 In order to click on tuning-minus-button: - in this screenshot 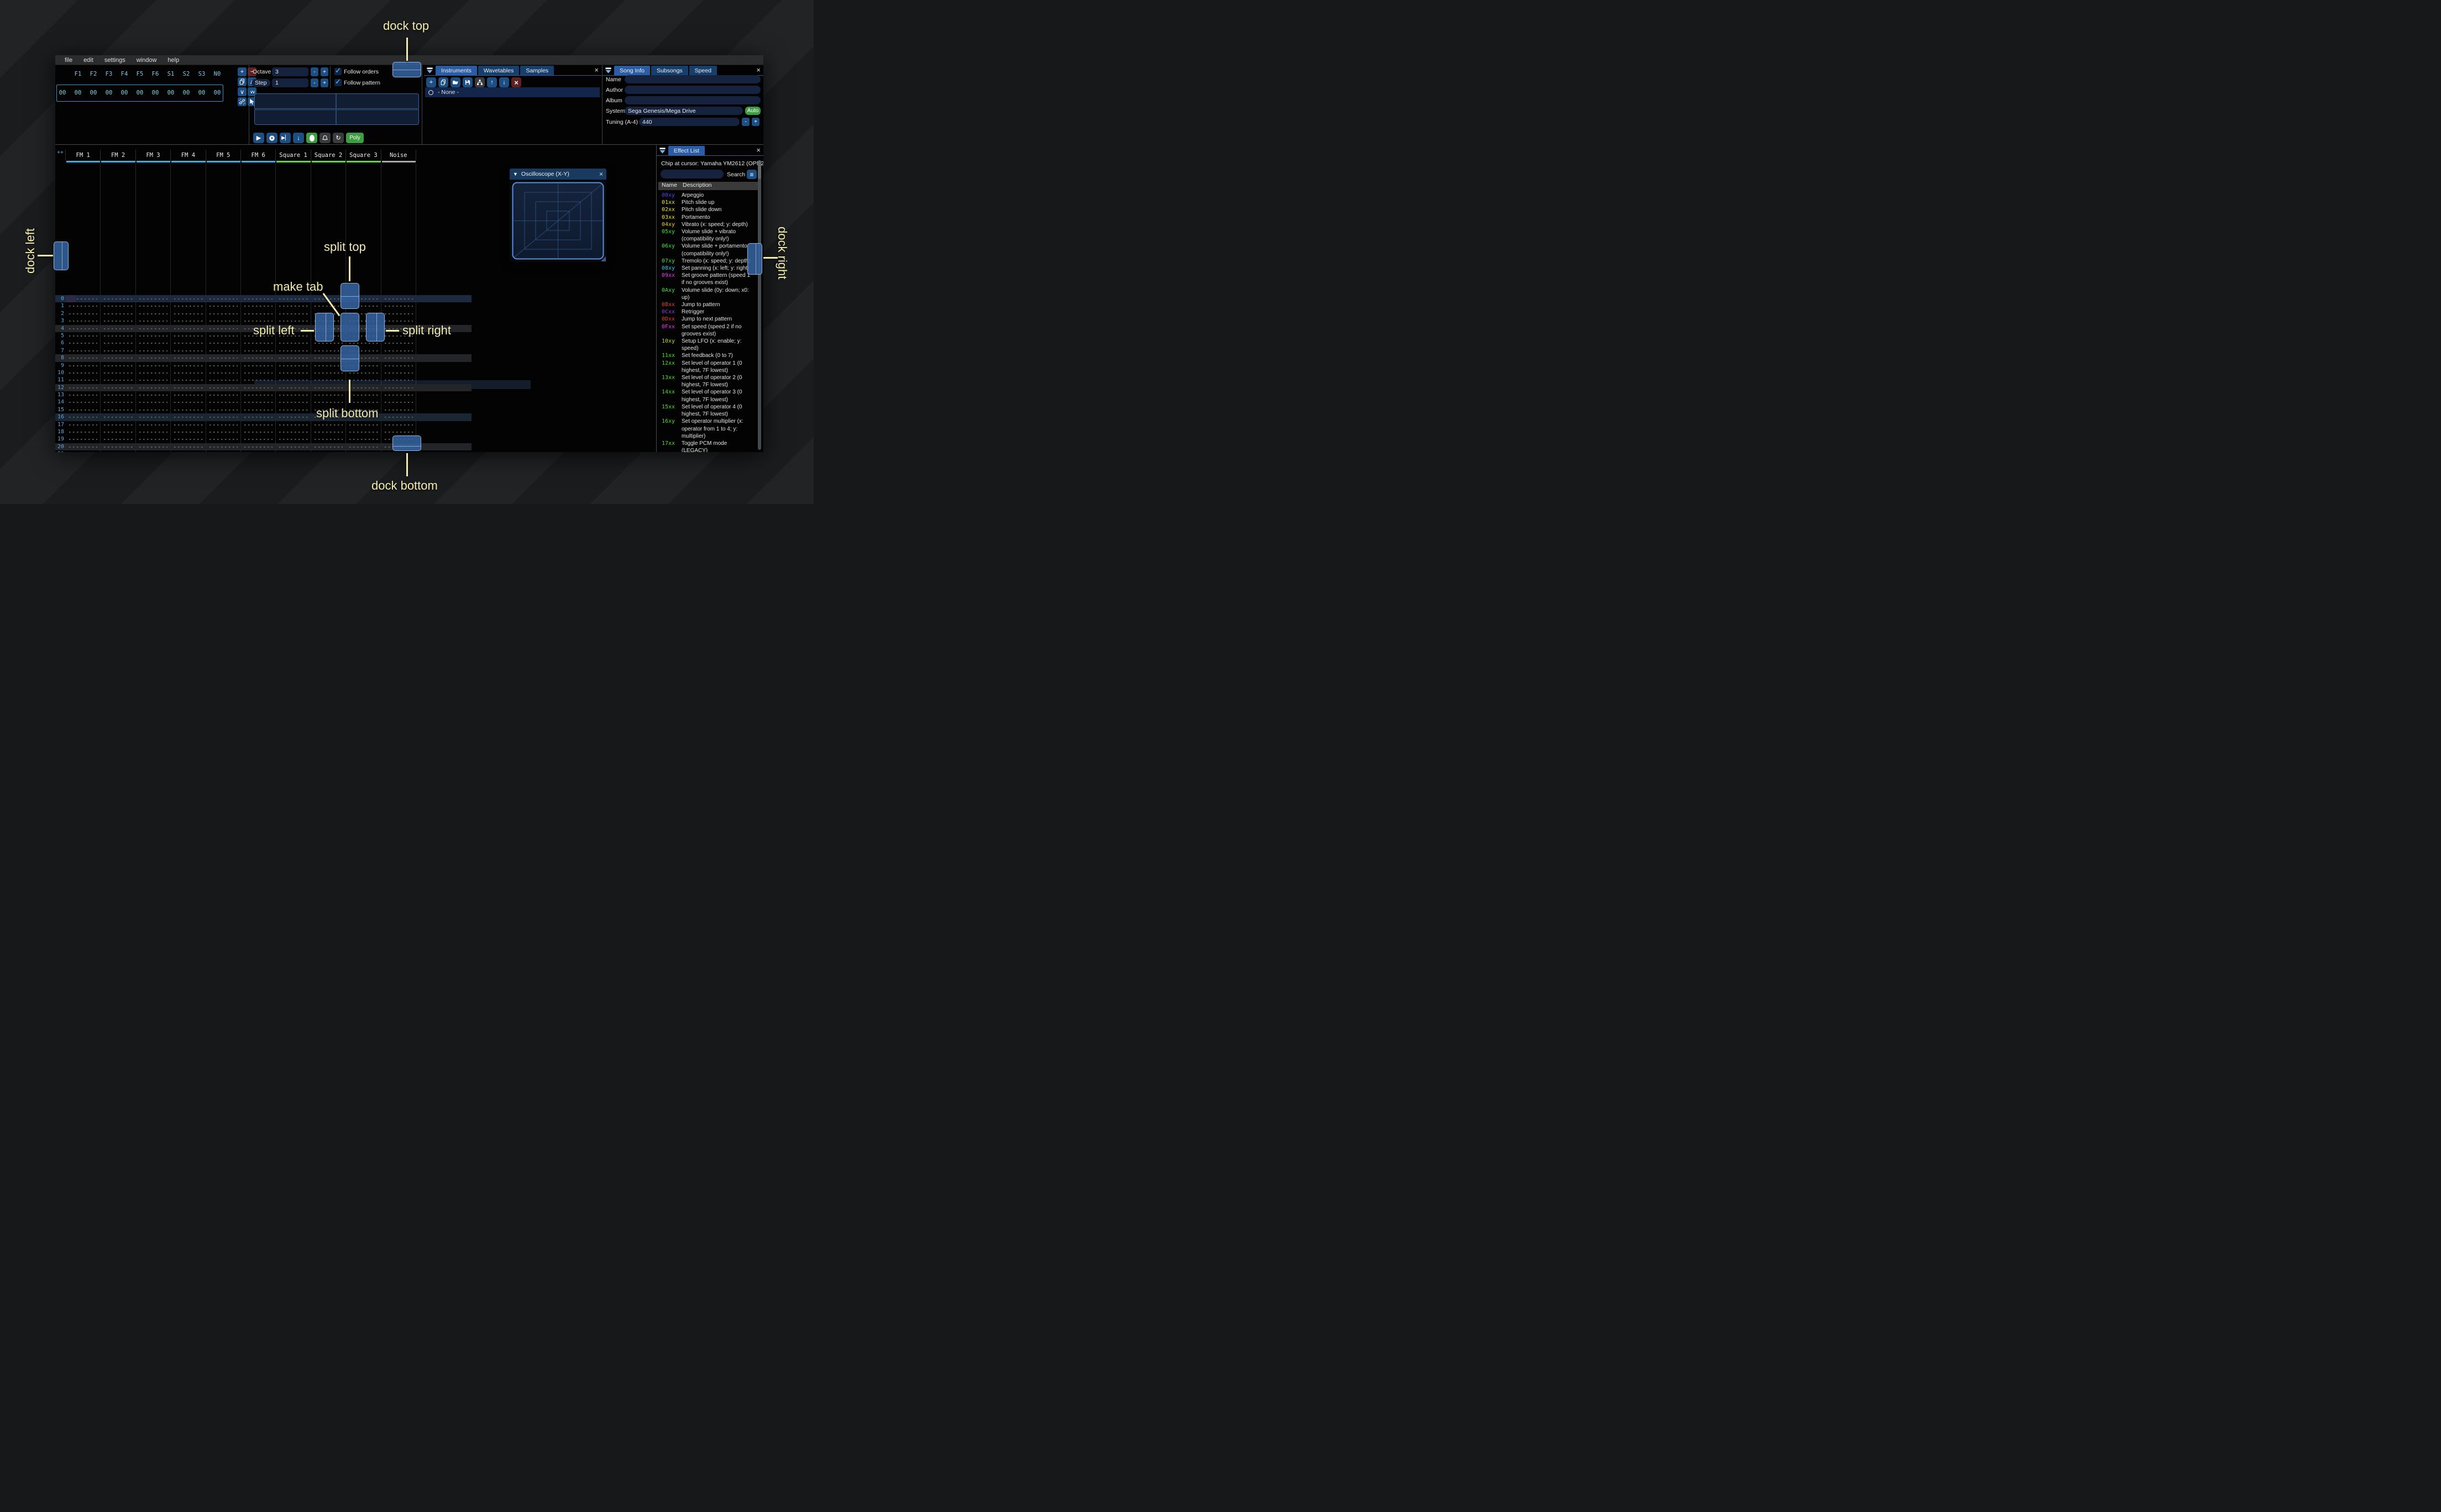, I will do `click(746, 122)`.